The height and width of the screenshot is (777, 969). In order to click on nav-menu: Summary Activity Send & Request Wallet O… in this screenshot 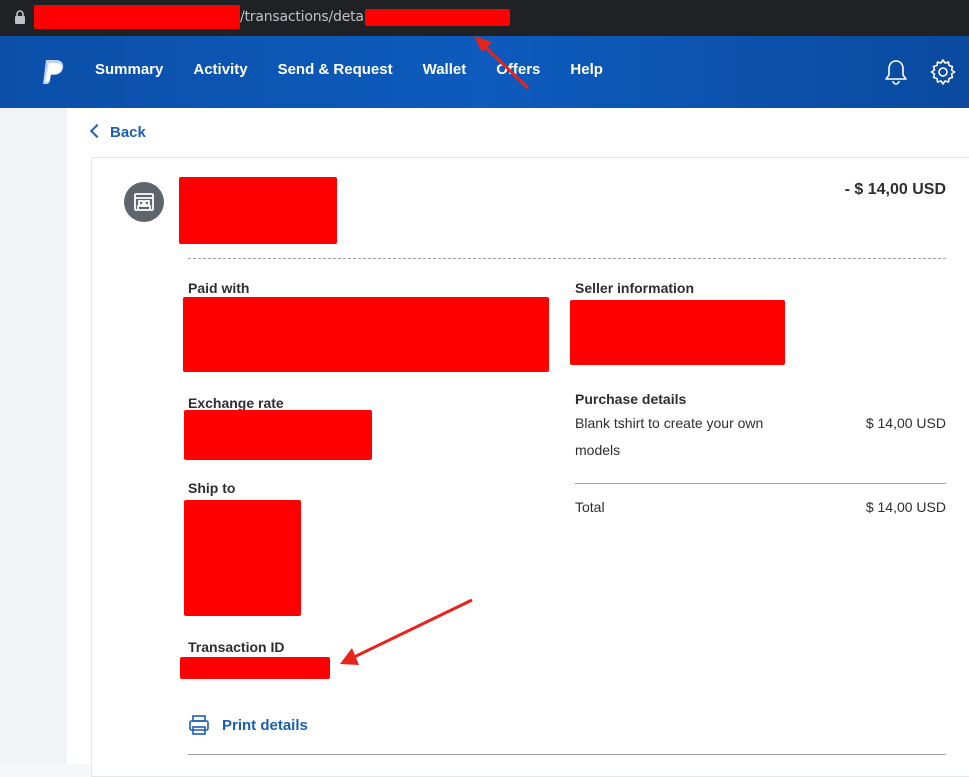, I will do `click(364, 69)`.